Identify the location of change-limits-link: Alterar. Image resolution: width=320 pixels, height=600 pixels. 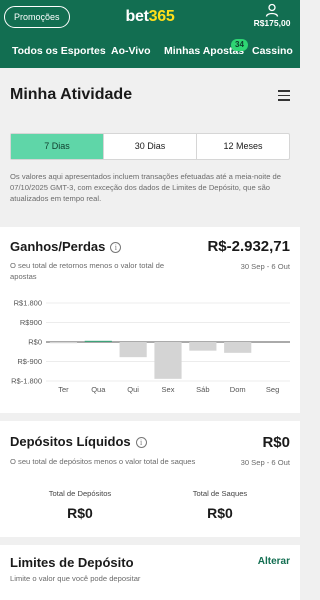
(274, 561).